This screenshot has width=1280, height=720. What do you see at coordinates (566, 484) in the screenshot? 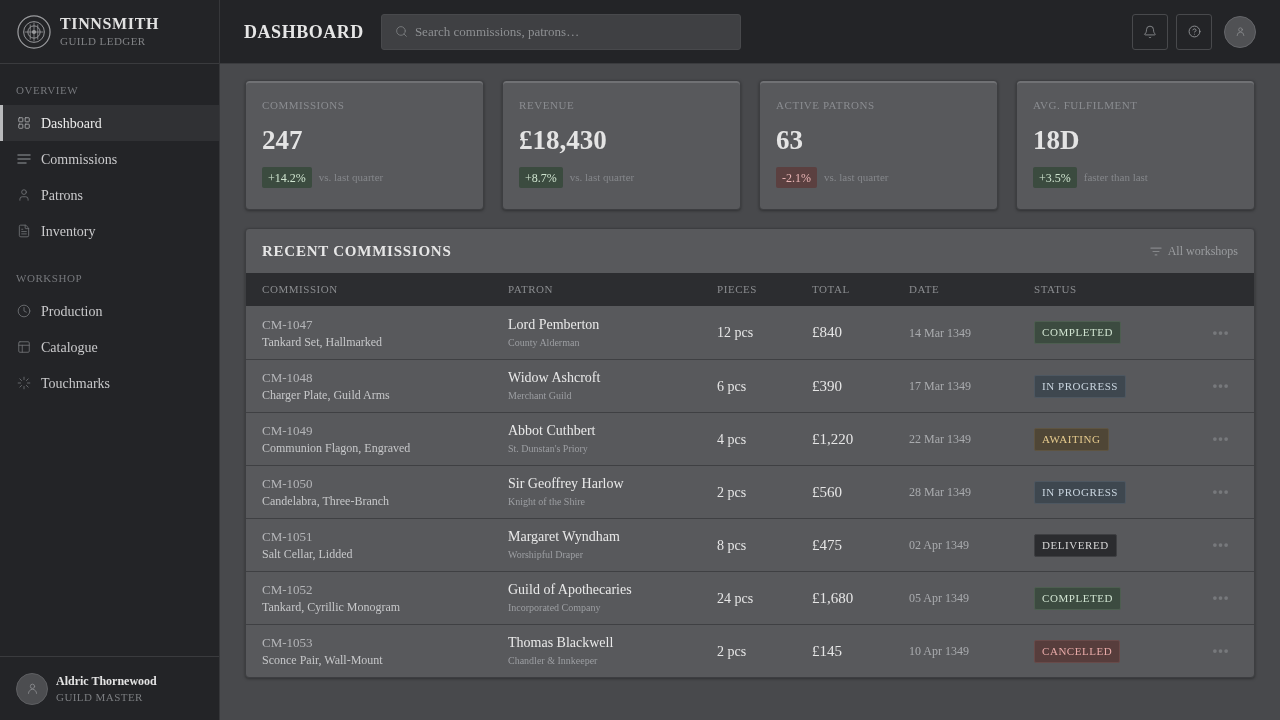
I see `patron-name: Sir Geoffrey Harlow` at bounding box center [566, 484].